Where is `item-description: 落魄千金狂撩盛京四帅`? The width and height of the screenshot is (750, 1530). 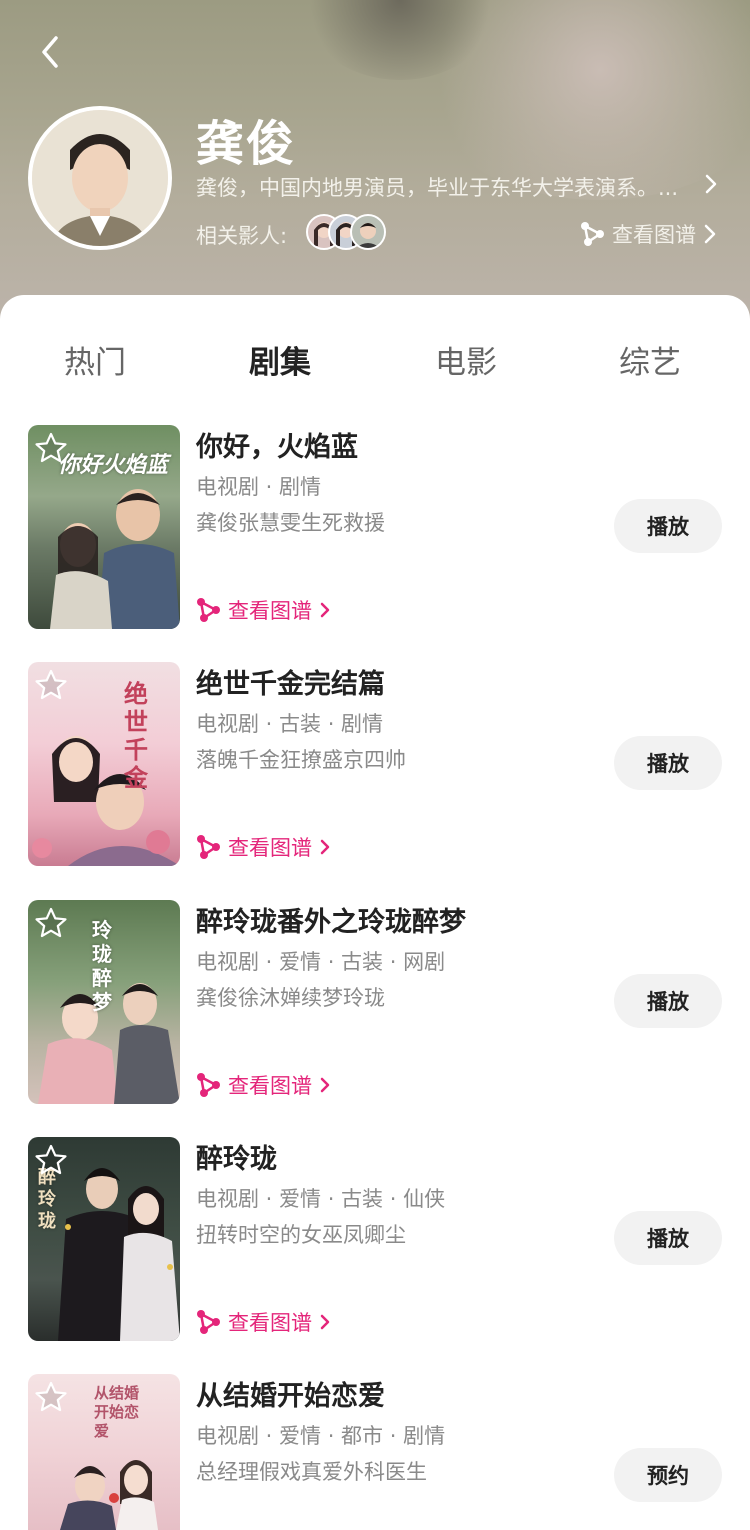 item-description: 落魄千金狂撩盛京四帅 is located at coordinates (301, 760).